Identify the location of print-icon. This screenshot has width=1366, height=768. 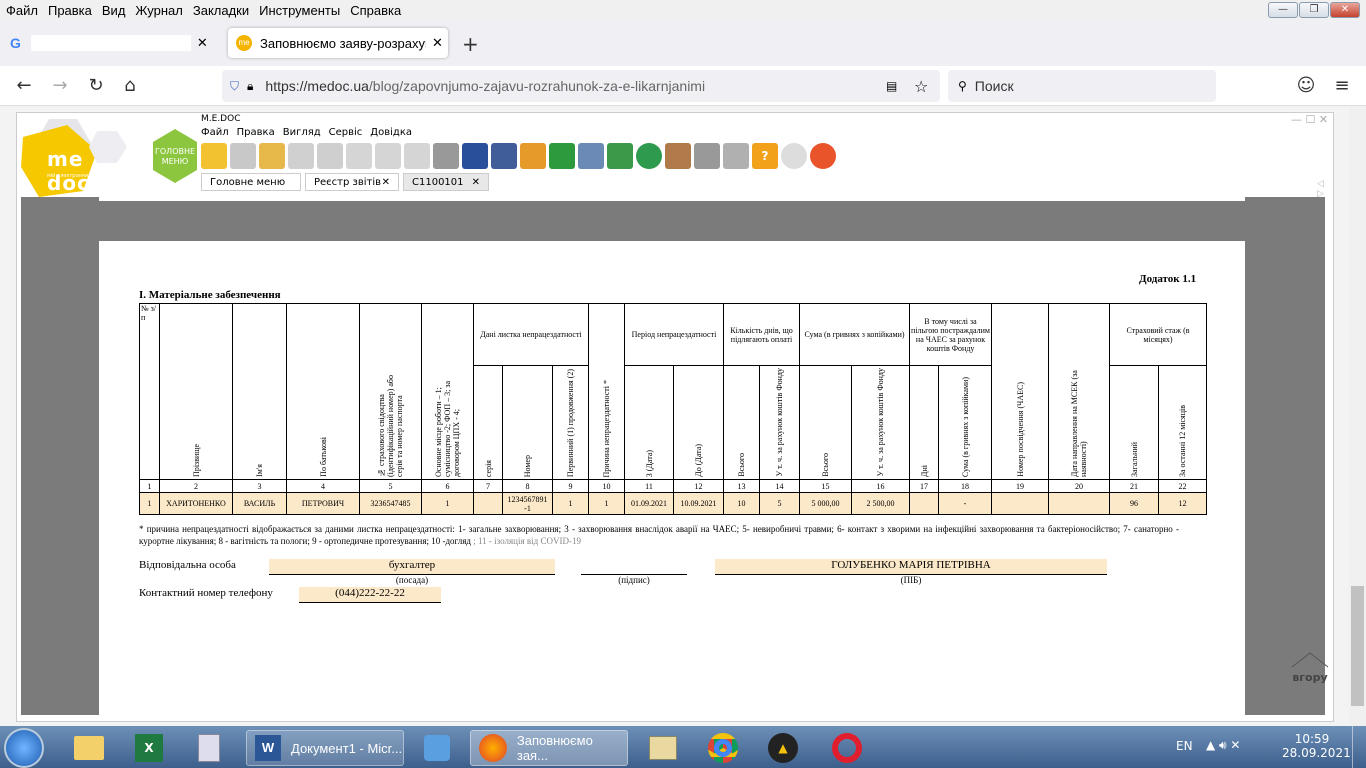
(504, 156).